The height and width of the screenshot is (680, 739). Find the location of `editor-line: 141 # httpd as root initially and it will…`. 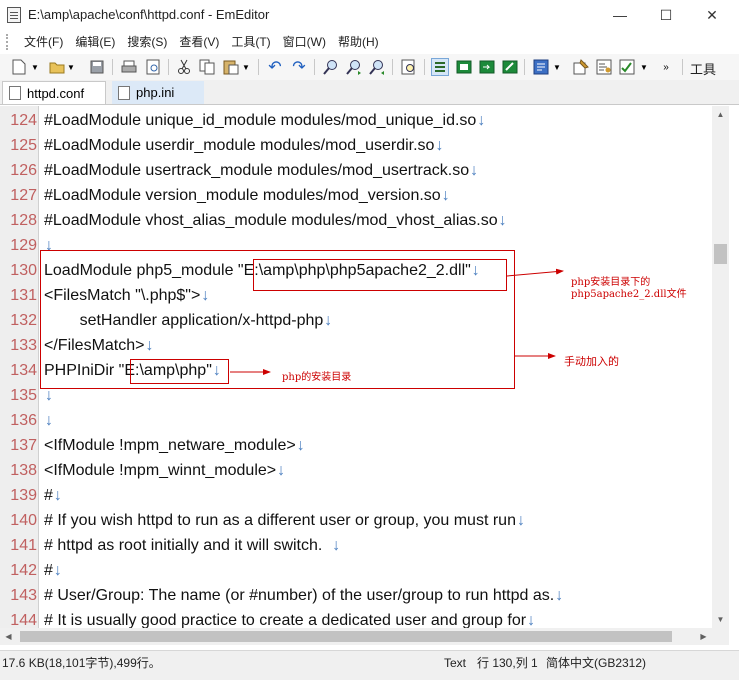

editor-line: 141 # httpd as root initially and it will… is located at coordinates (356, 545).